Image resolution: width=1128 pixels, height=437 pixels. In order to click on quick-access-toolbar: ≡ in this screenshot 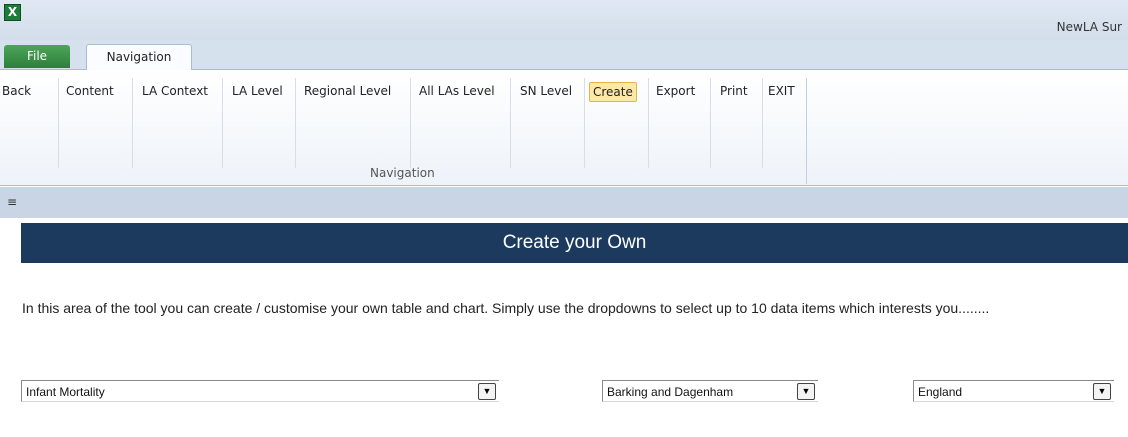, I will do `click(564, 202)`.